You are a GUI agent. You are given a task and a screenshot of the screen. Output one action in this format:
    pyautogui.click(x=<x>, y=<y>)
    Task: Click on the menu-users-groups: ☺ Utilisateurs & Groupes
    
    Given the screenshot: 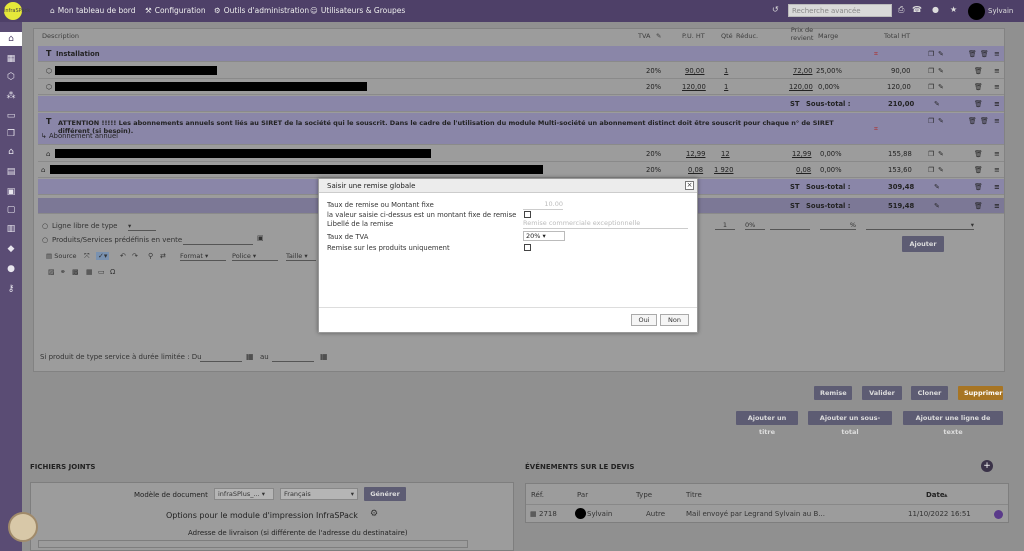 What is the action you would take?
    pyautogui.click(x=357, y=10)
    